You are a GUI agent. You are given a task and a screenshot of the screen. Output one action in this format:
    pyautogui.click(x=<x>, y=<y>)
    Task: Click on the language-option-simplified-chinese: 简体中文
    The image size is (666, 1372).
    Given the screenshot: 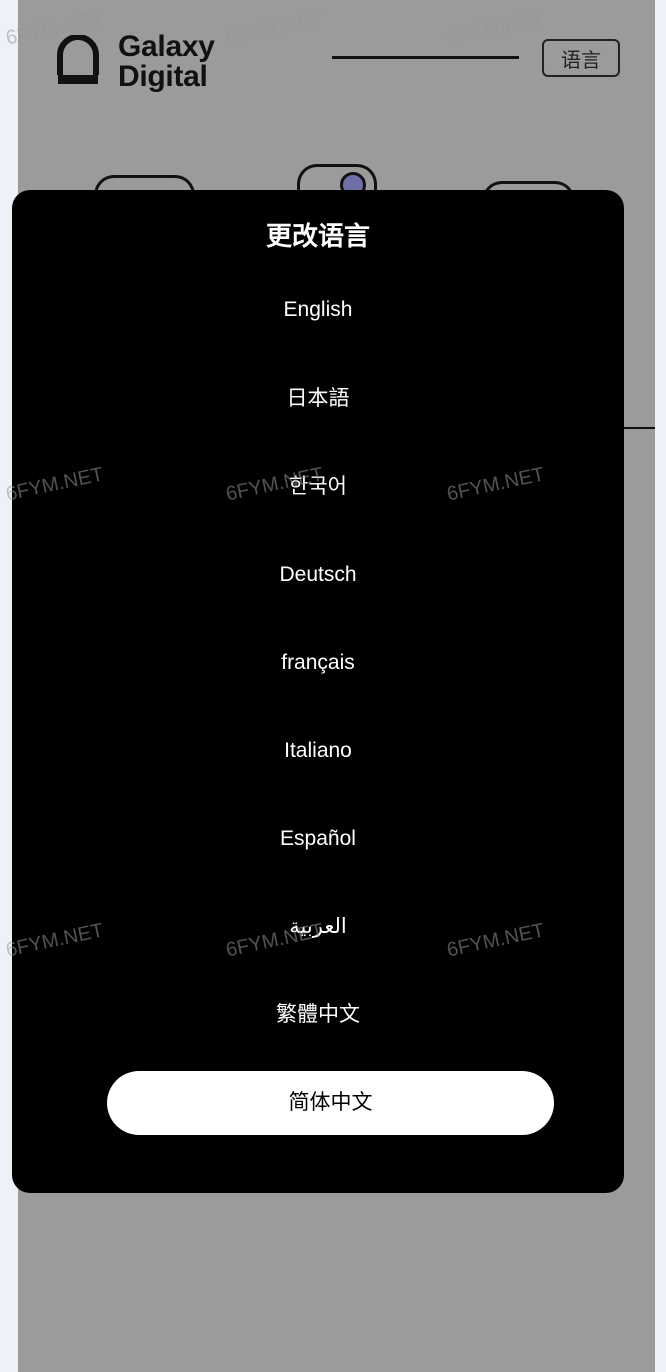 What is the action you would take?
    pyautogui.click(x=330, y=1103)
    